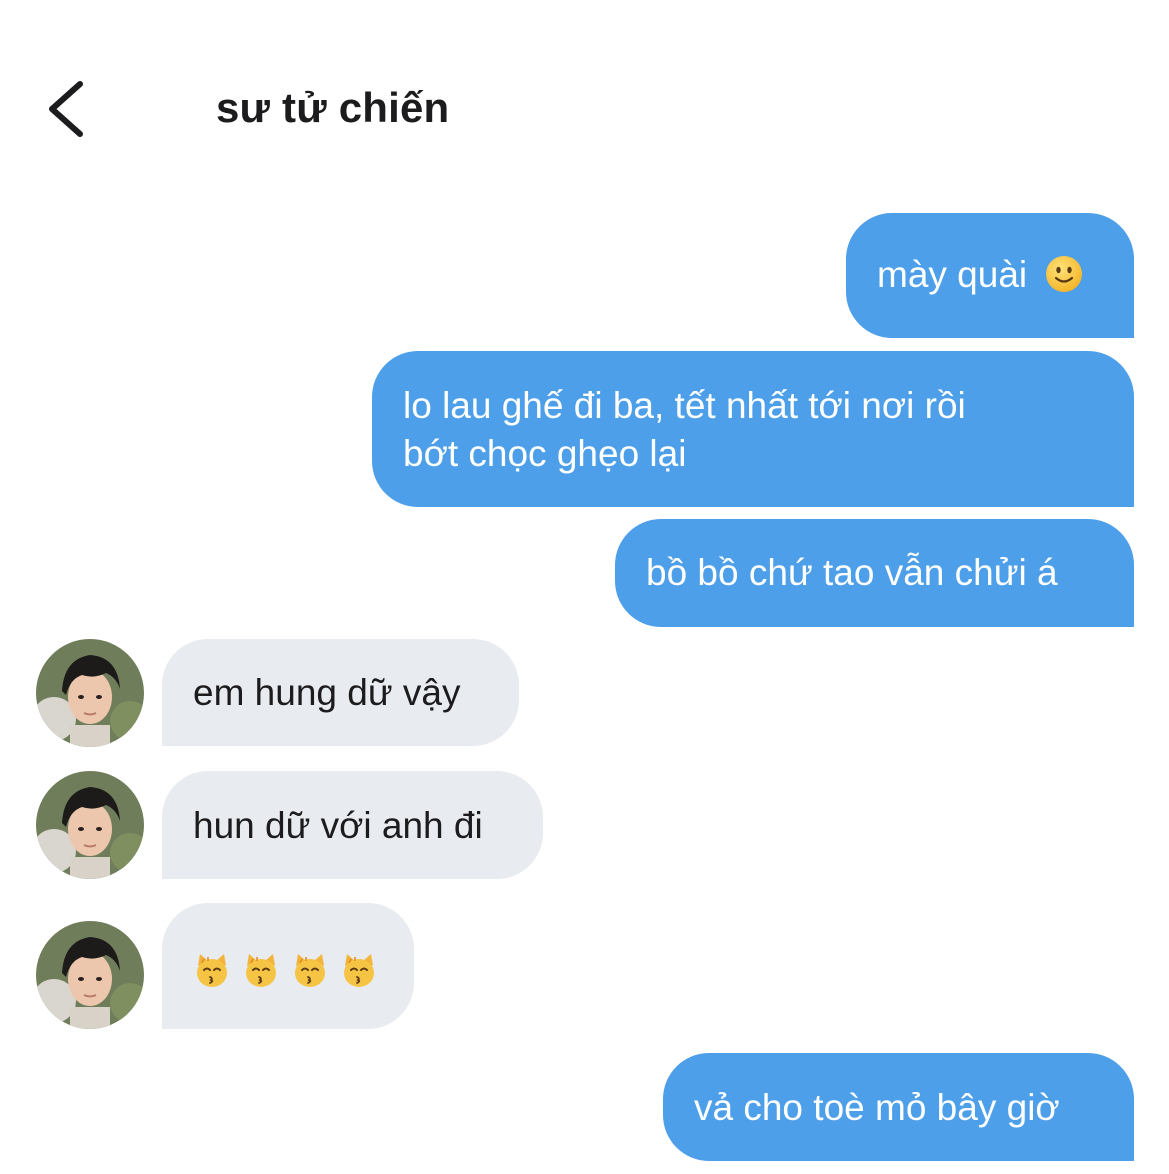 This screenshot has width=1169, height=1174. I want to click on slightly-smiling-face-icon, so click(1064, 274).